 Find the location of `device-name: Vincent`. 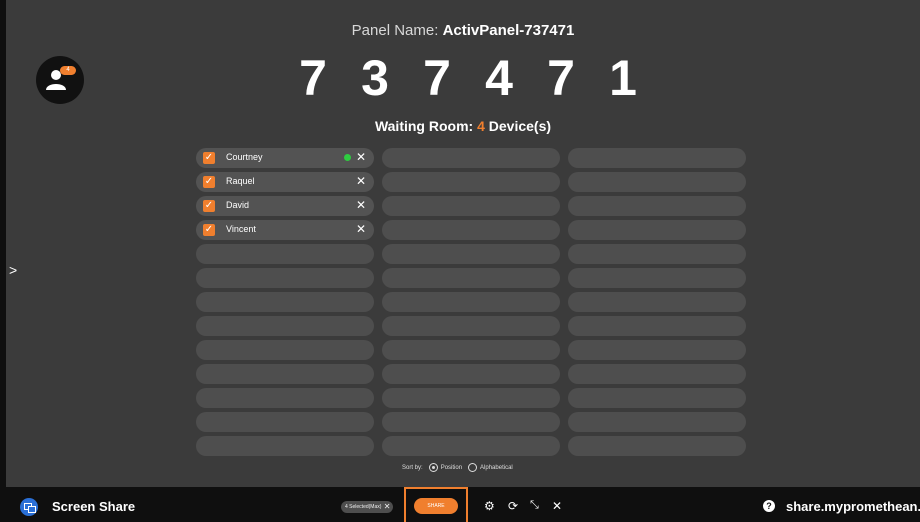

device-name: Vincent is located at coordinates (241, 229).